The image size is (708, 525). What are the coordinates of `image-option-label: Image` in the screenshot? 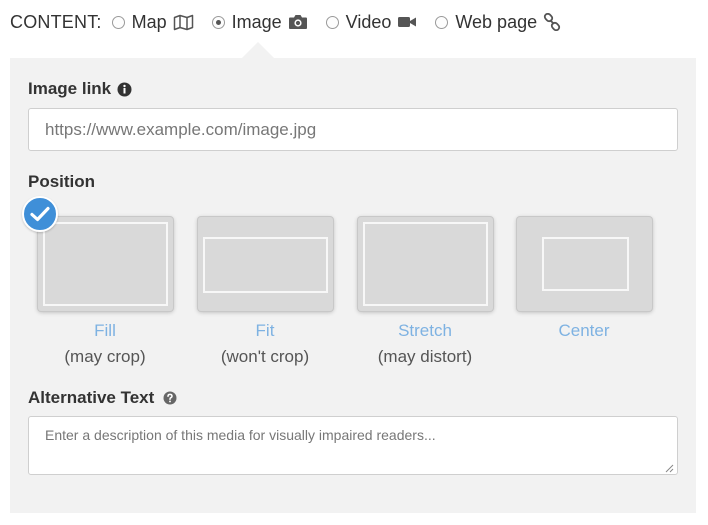 It's located at (256, 21).